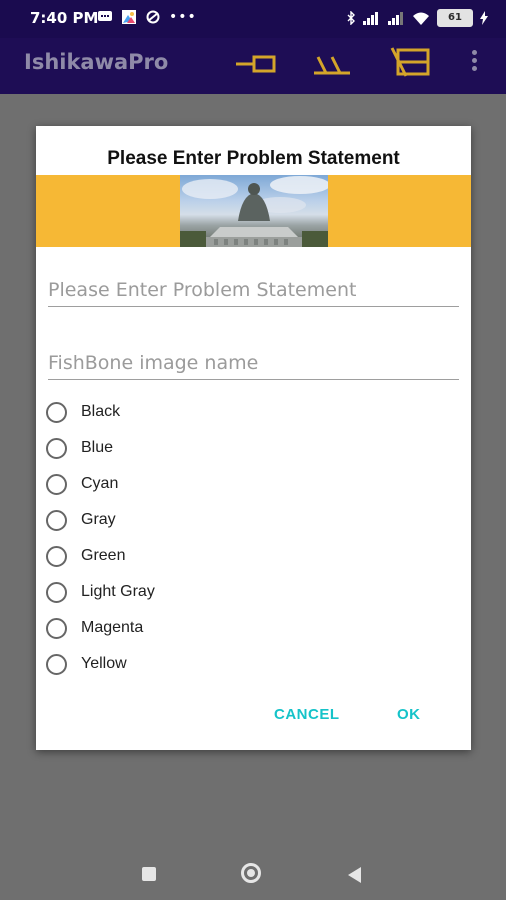  What do you see at coordinates (104, 663) in the screenshot?
I see `radio-label: Yellow` at bounding box center [104, 663].